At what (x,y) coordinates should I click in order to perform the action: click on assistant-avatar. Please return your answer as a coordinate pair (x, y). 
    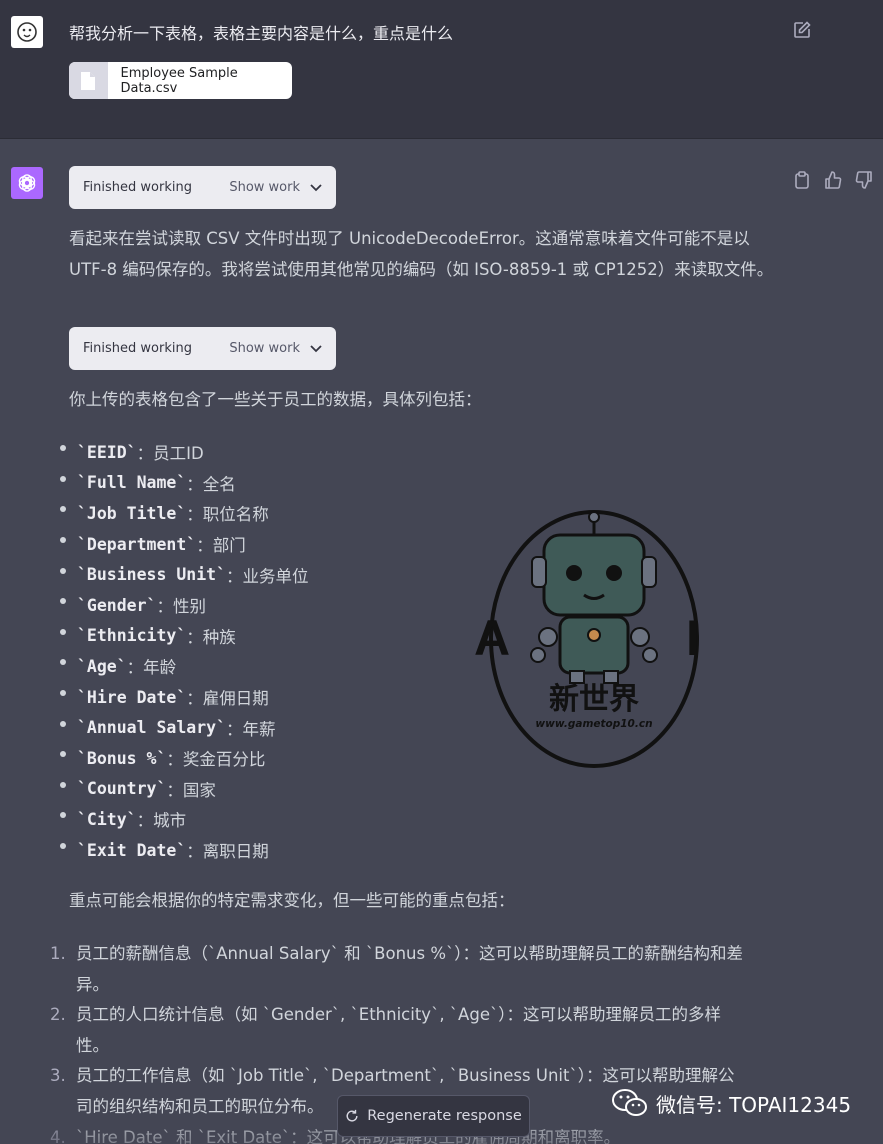
    Looking at the image, I should click on (27, 183).